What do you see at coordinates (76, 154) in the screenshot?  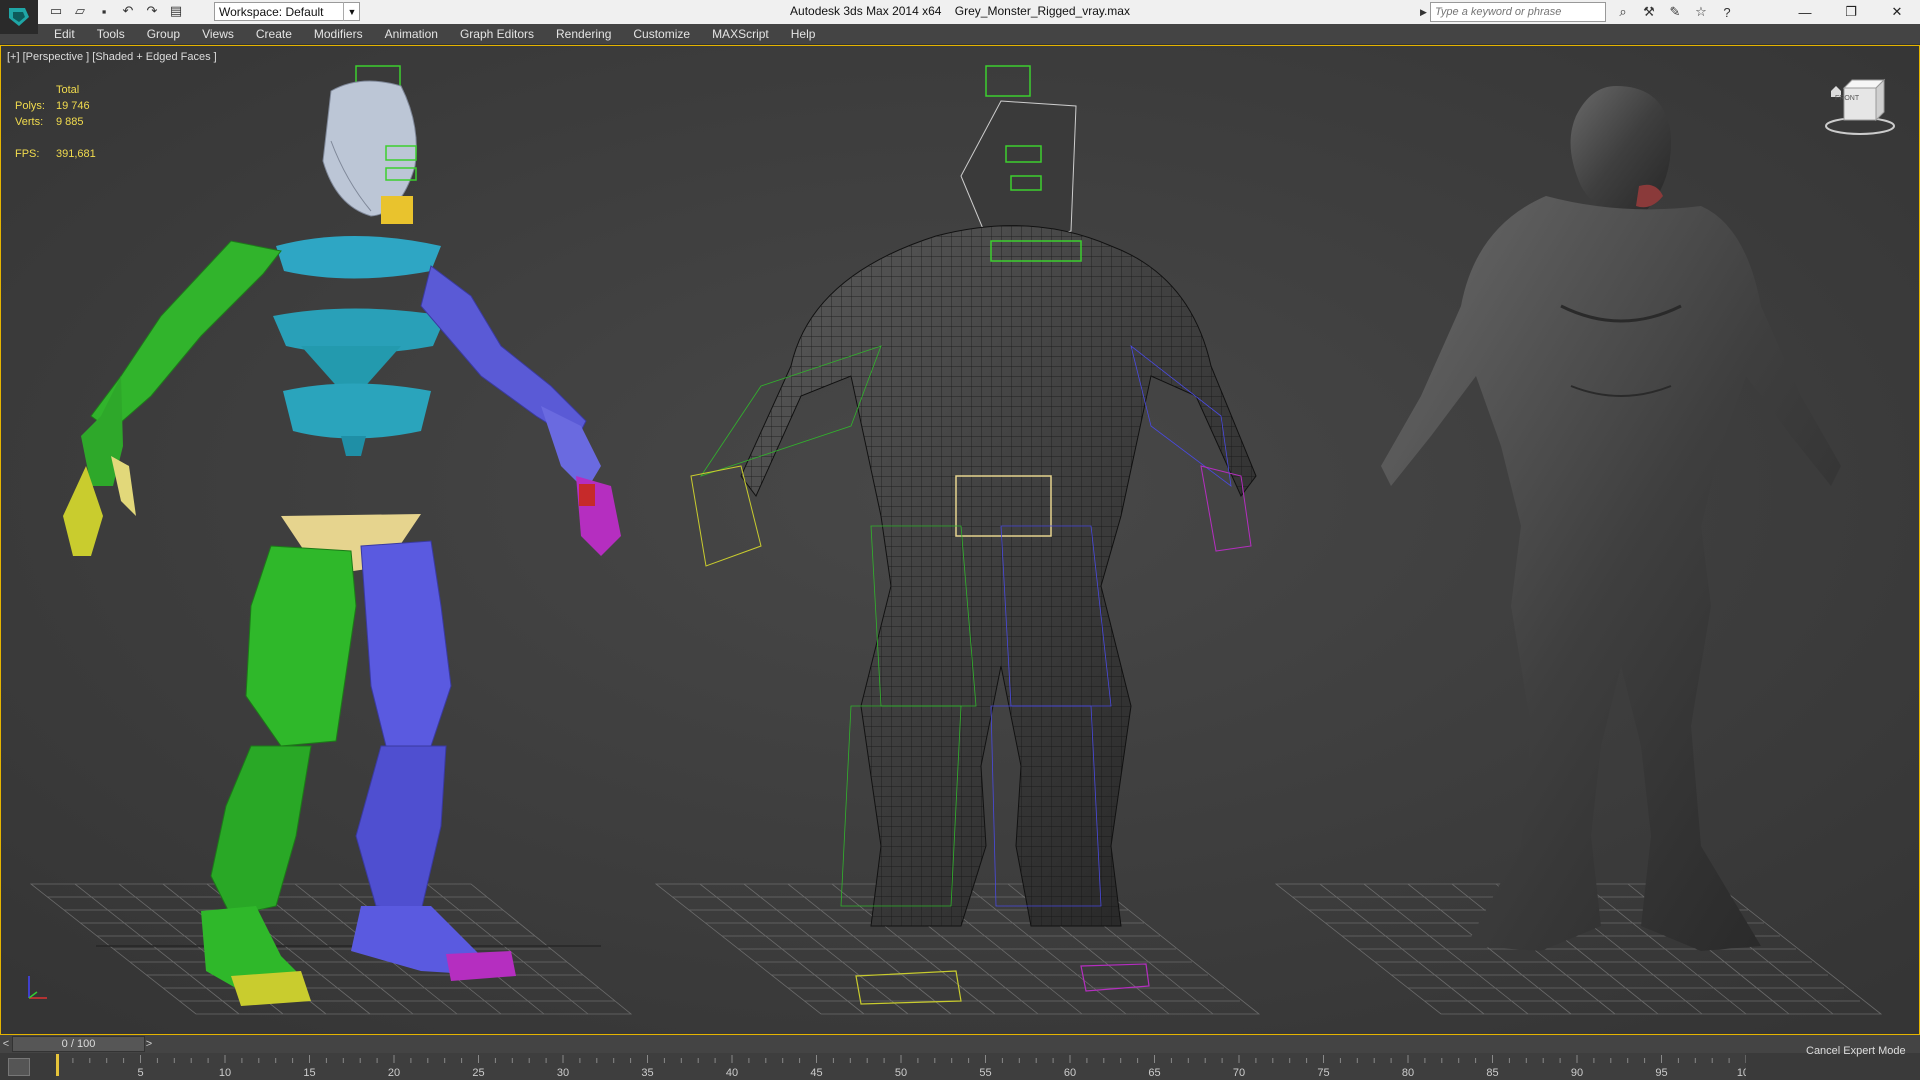 I see `fps-value: 391,681` at bounding box center [76, 154].